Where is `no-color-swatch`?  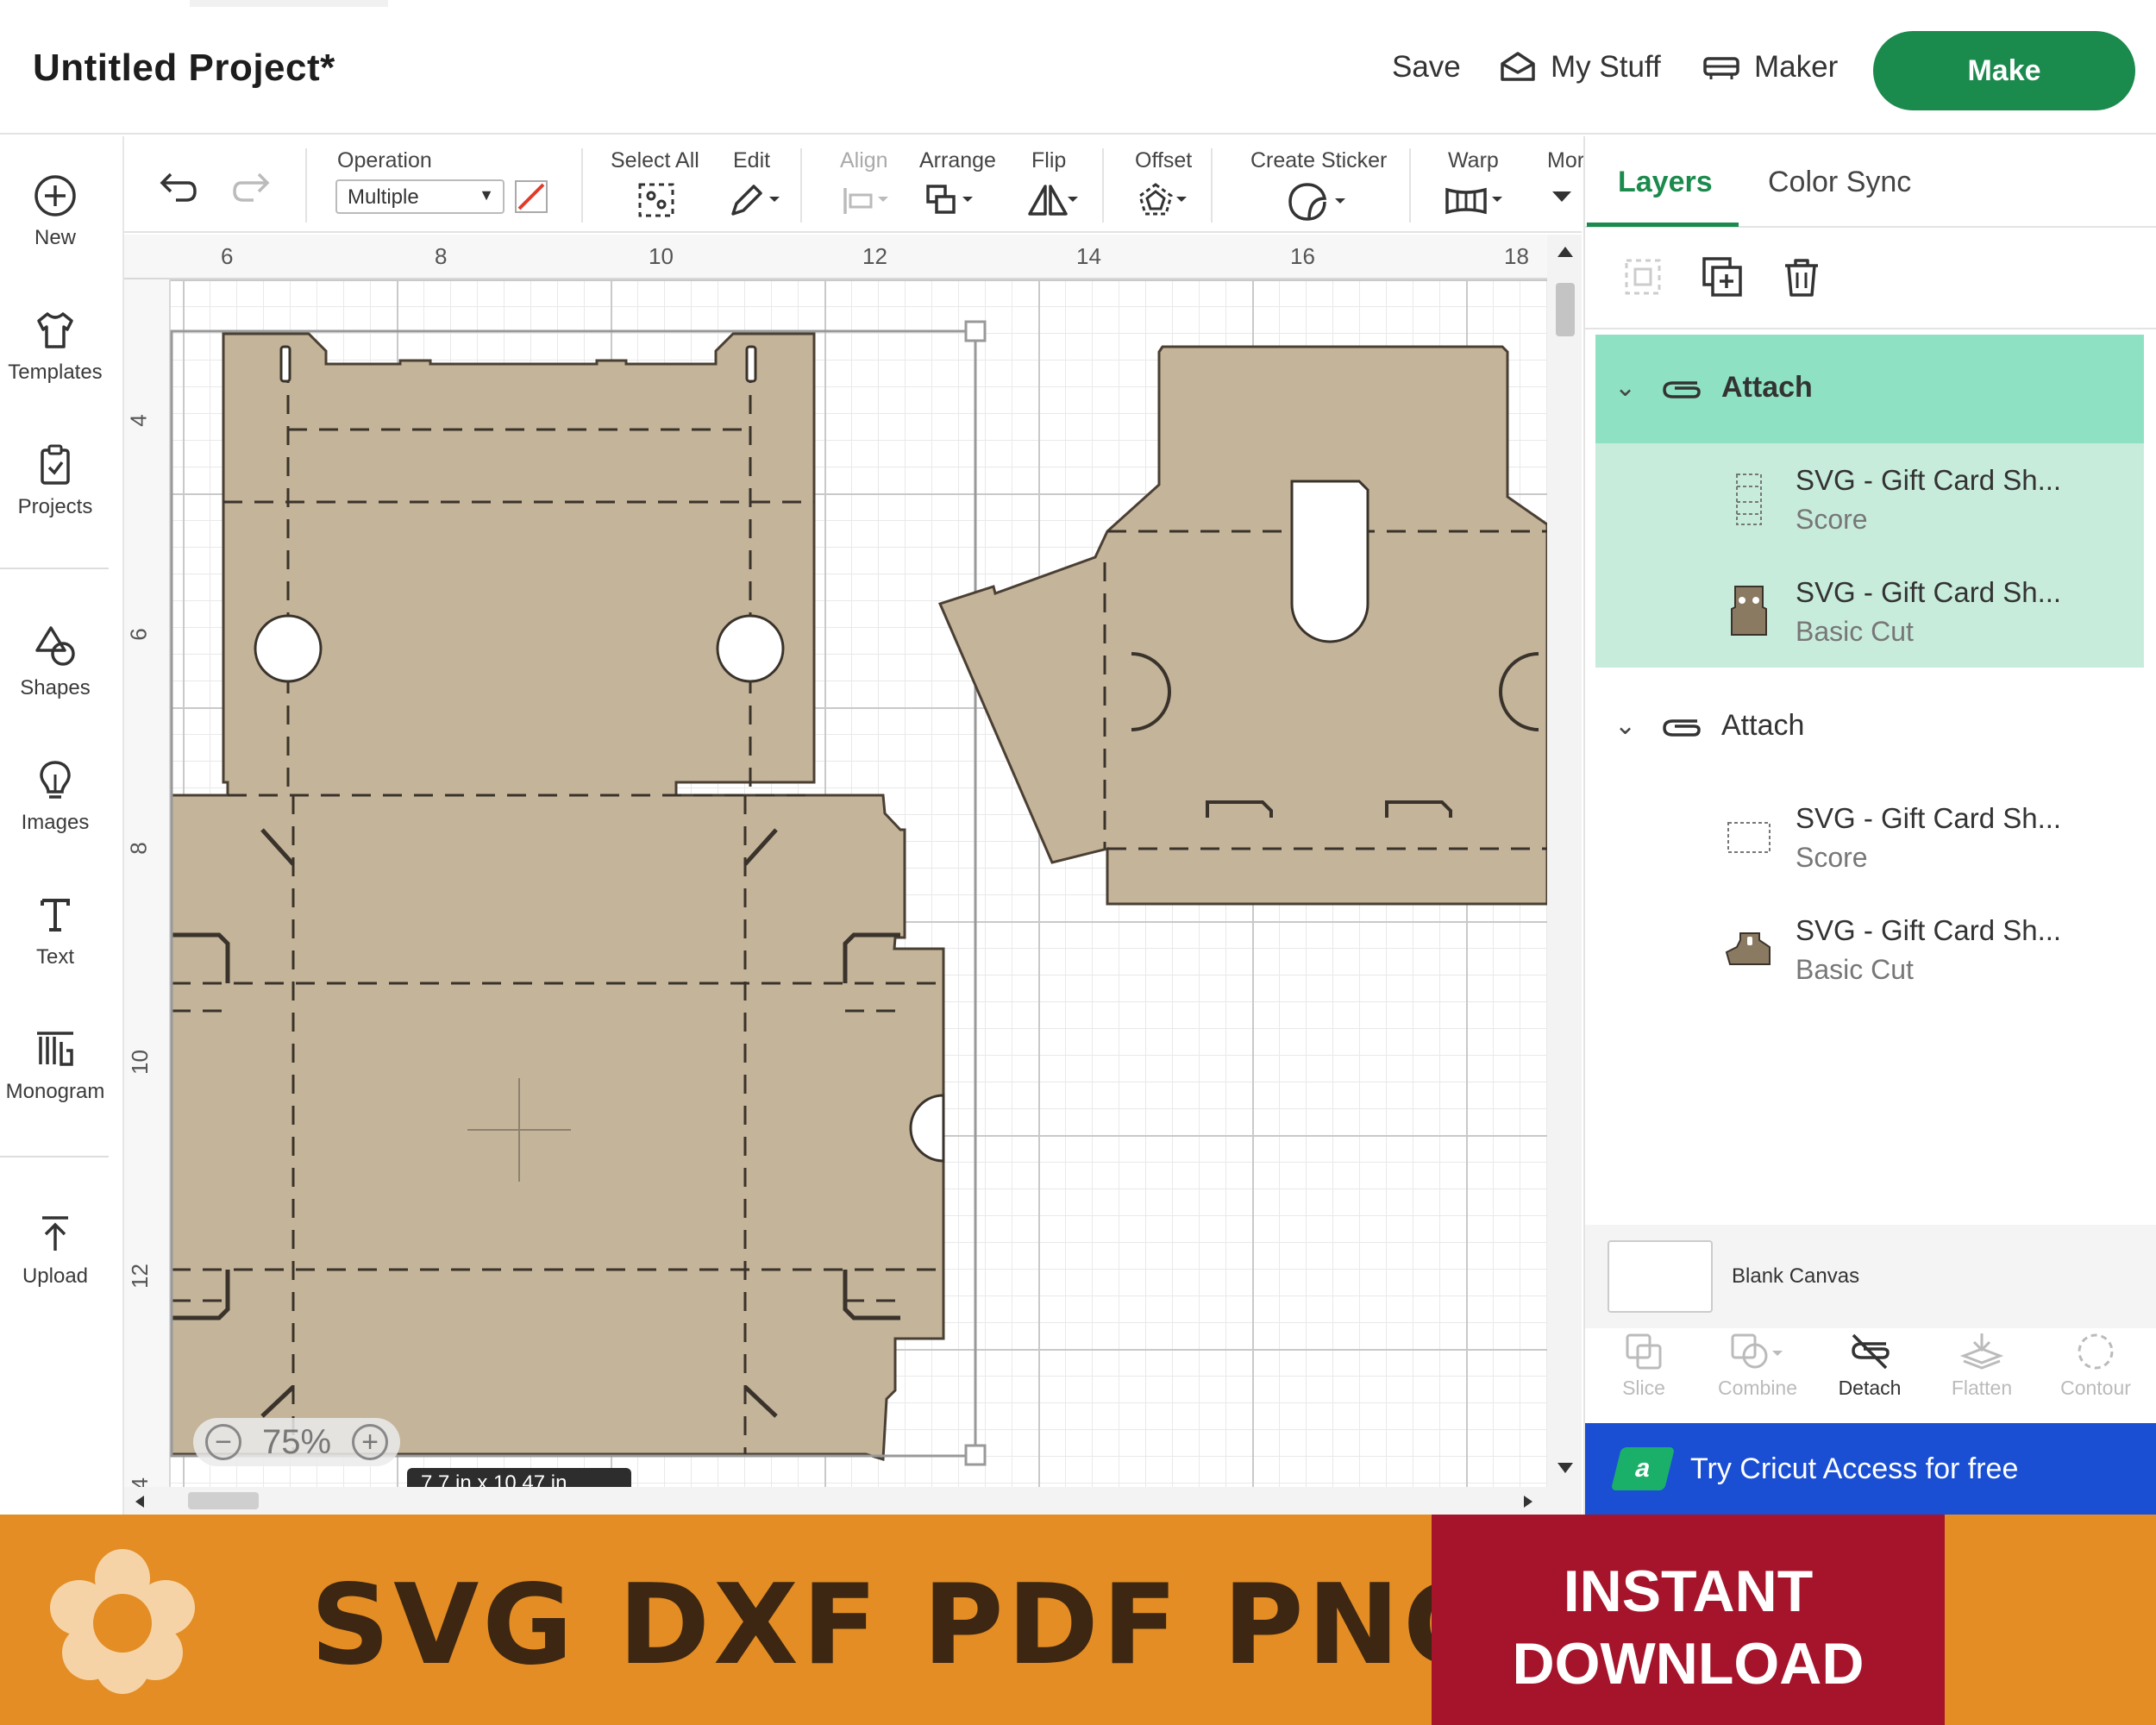
no-color-swatch is located at coordinates (531, 197).